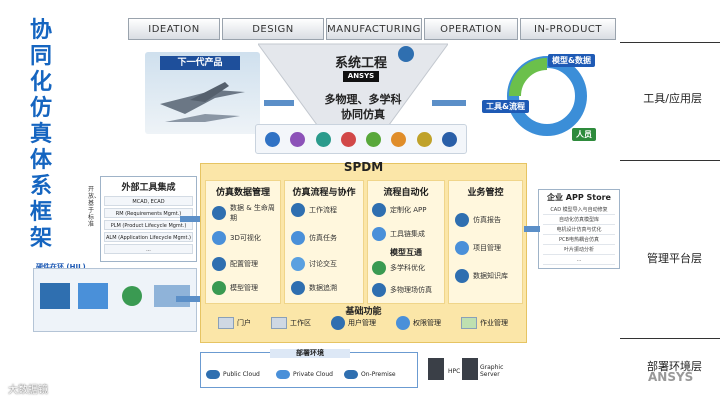  I want to click on open-standard-label: 开放、基于标准, so click(94, 207).